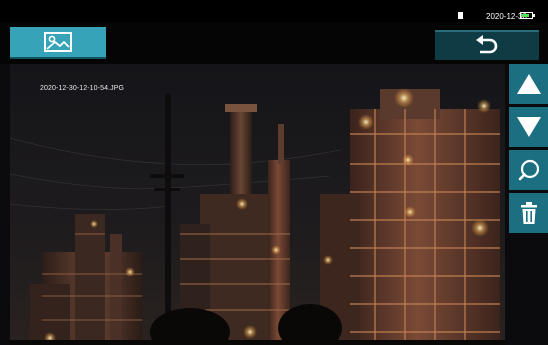 Image resolution: width=548 pixels, height=345 pixels. I want to click on battery-level-fill, so click(525, 15).